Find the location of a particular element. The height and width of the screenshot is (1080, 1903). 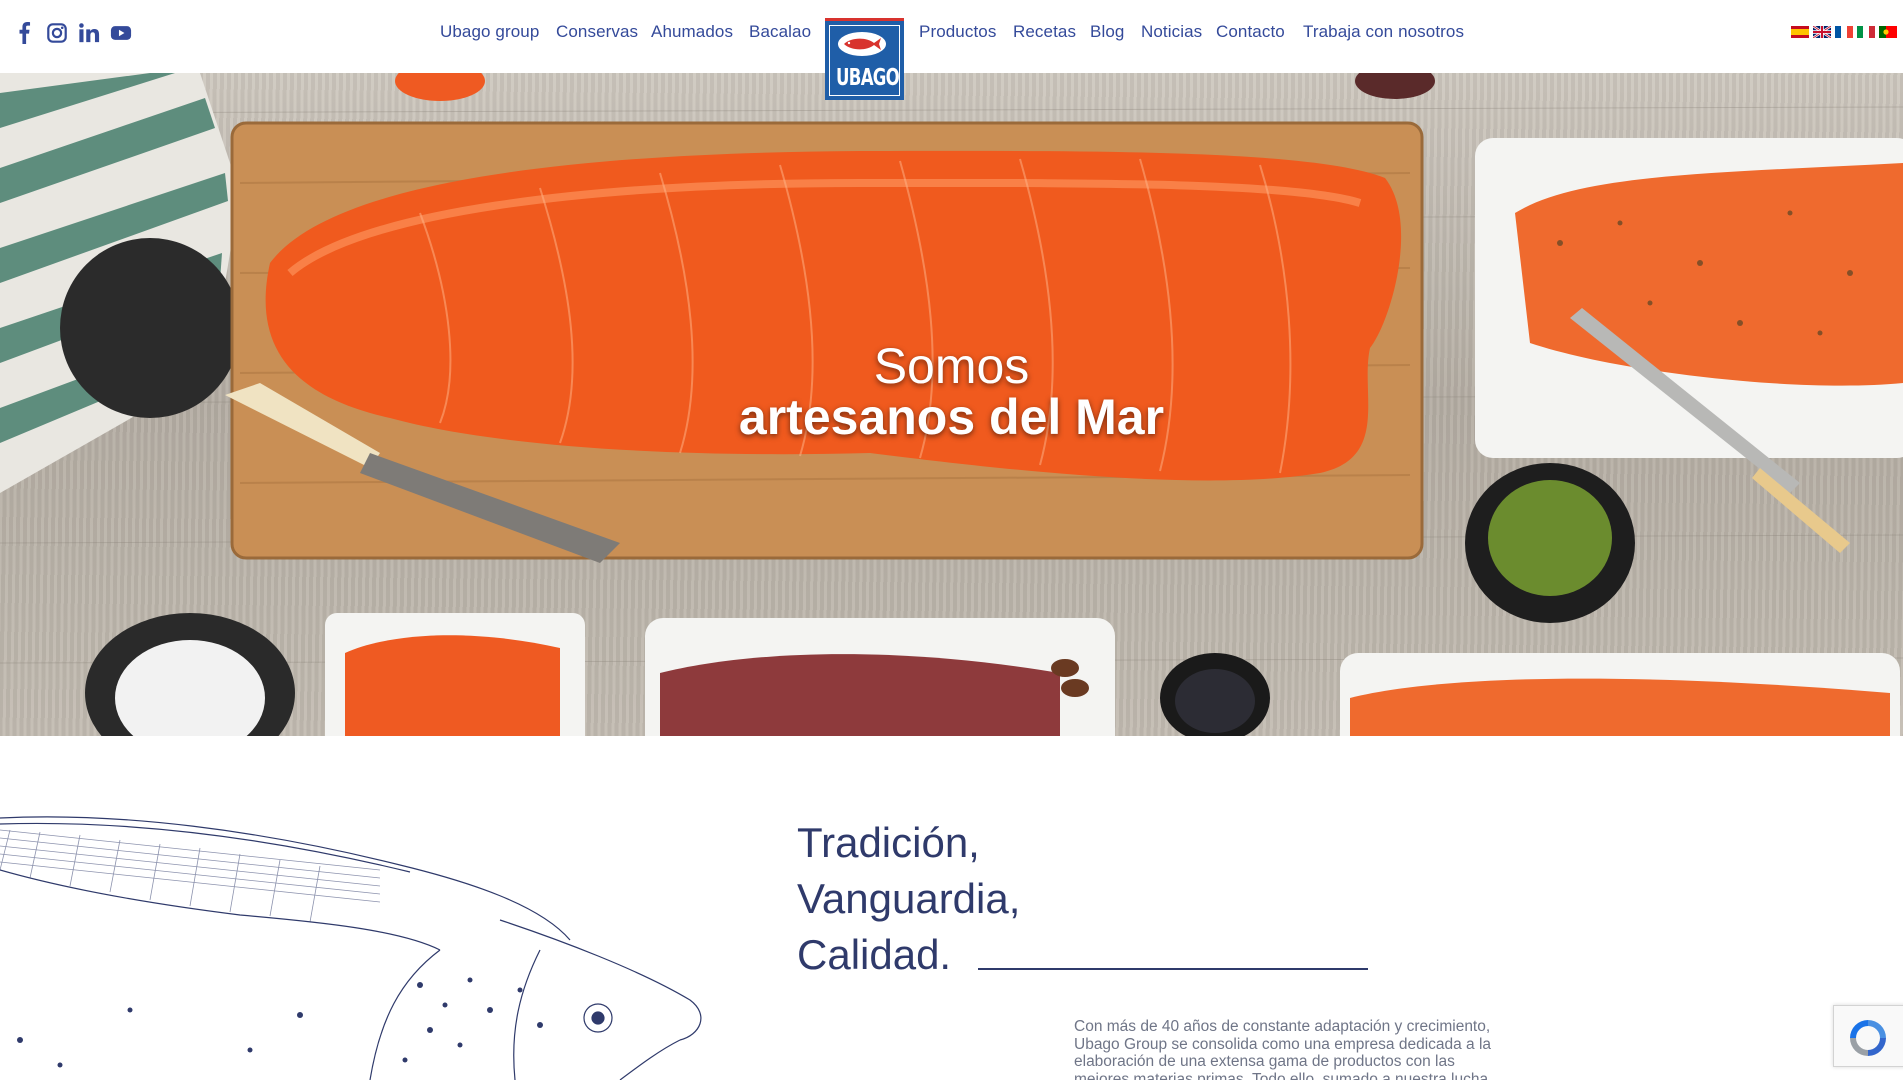

flag-fr is located at coordinates (1844, 32).